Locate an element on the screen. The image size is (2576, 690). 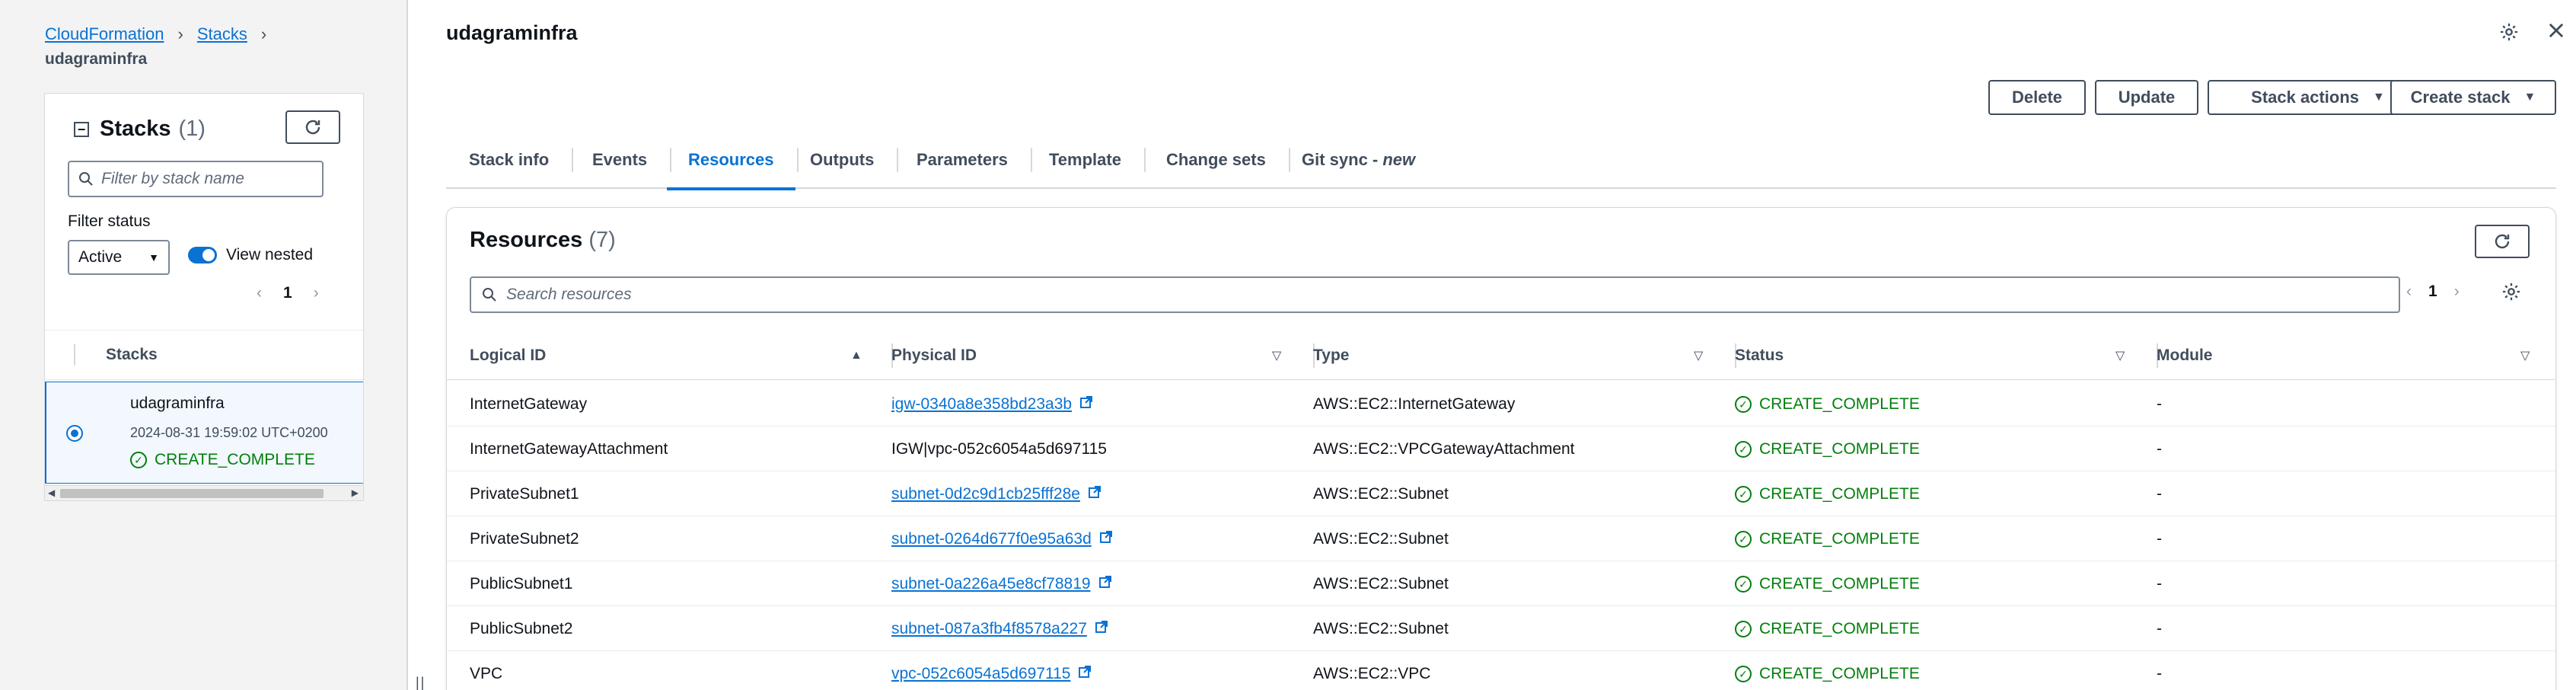
column-header-module: Module ▽ is located at coordinates (2347, 355).